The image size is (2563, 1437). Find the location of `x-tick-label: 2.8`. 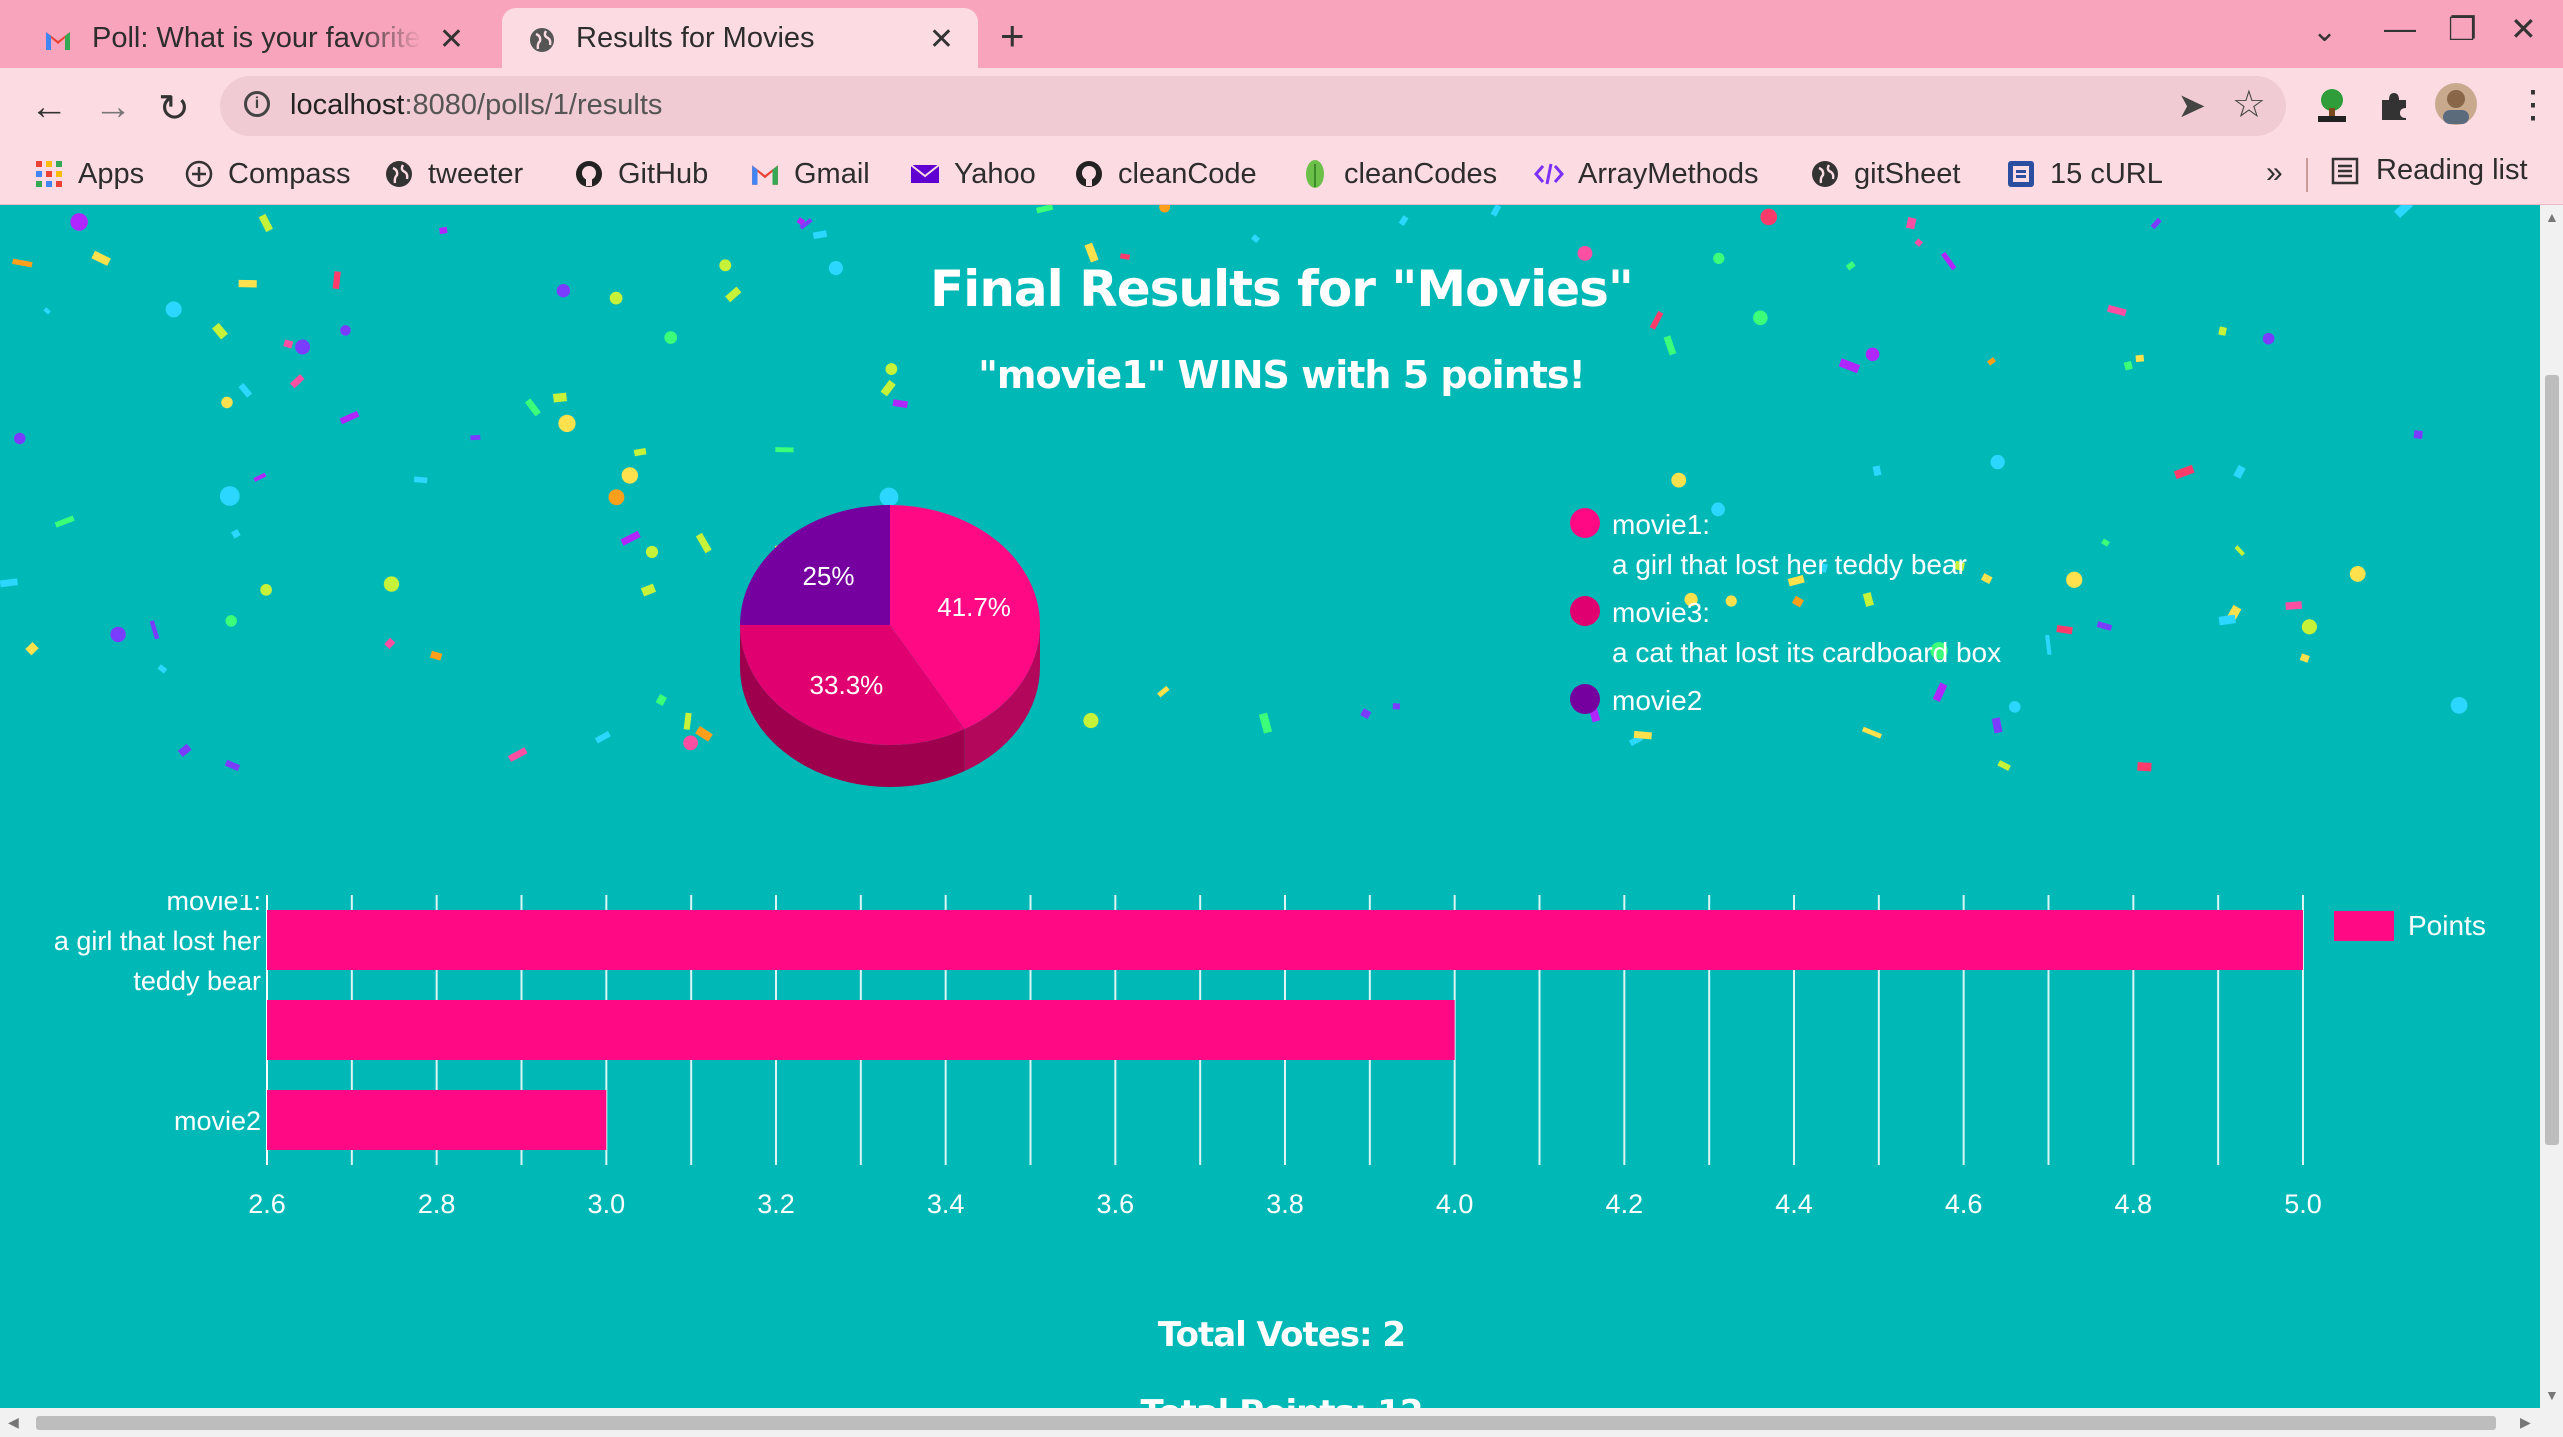

x-tick-label: 2.8 is located at coordinates (437, 1204).